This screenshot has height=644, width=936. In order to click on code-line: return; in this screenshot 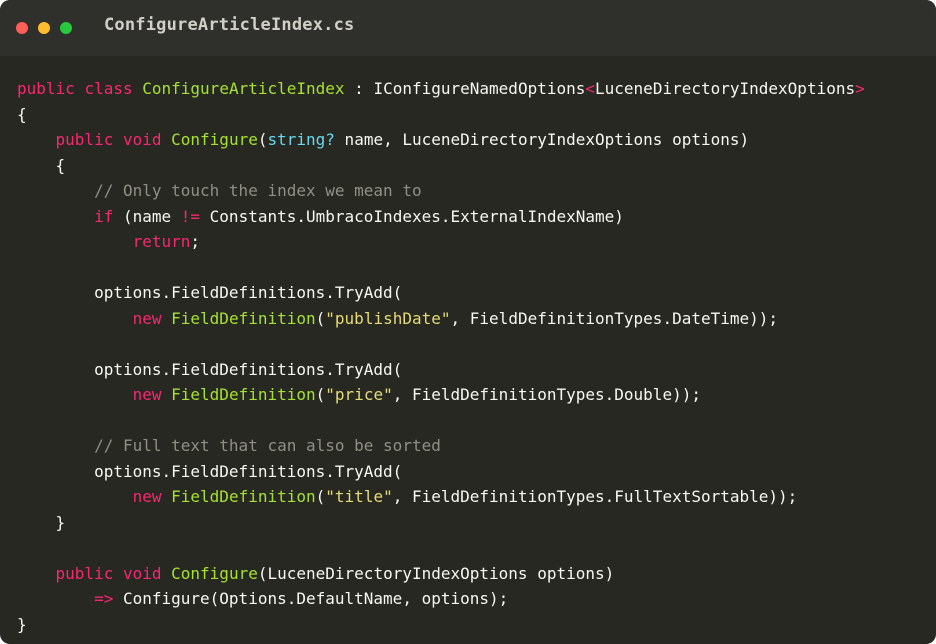, I will do `click(441, 242)`.